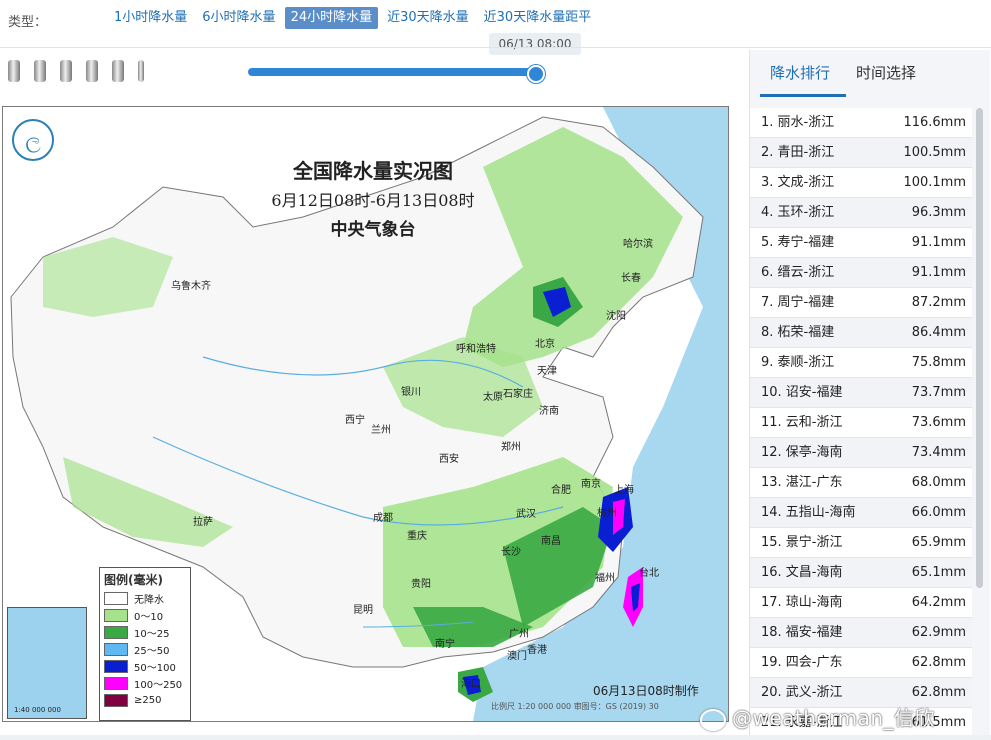  What do you see at coordinates (861, 303) in the screenshot?
I see `ranking-row: 7. 周宁-福建 87.2mm` at bounding box center [861, 303].